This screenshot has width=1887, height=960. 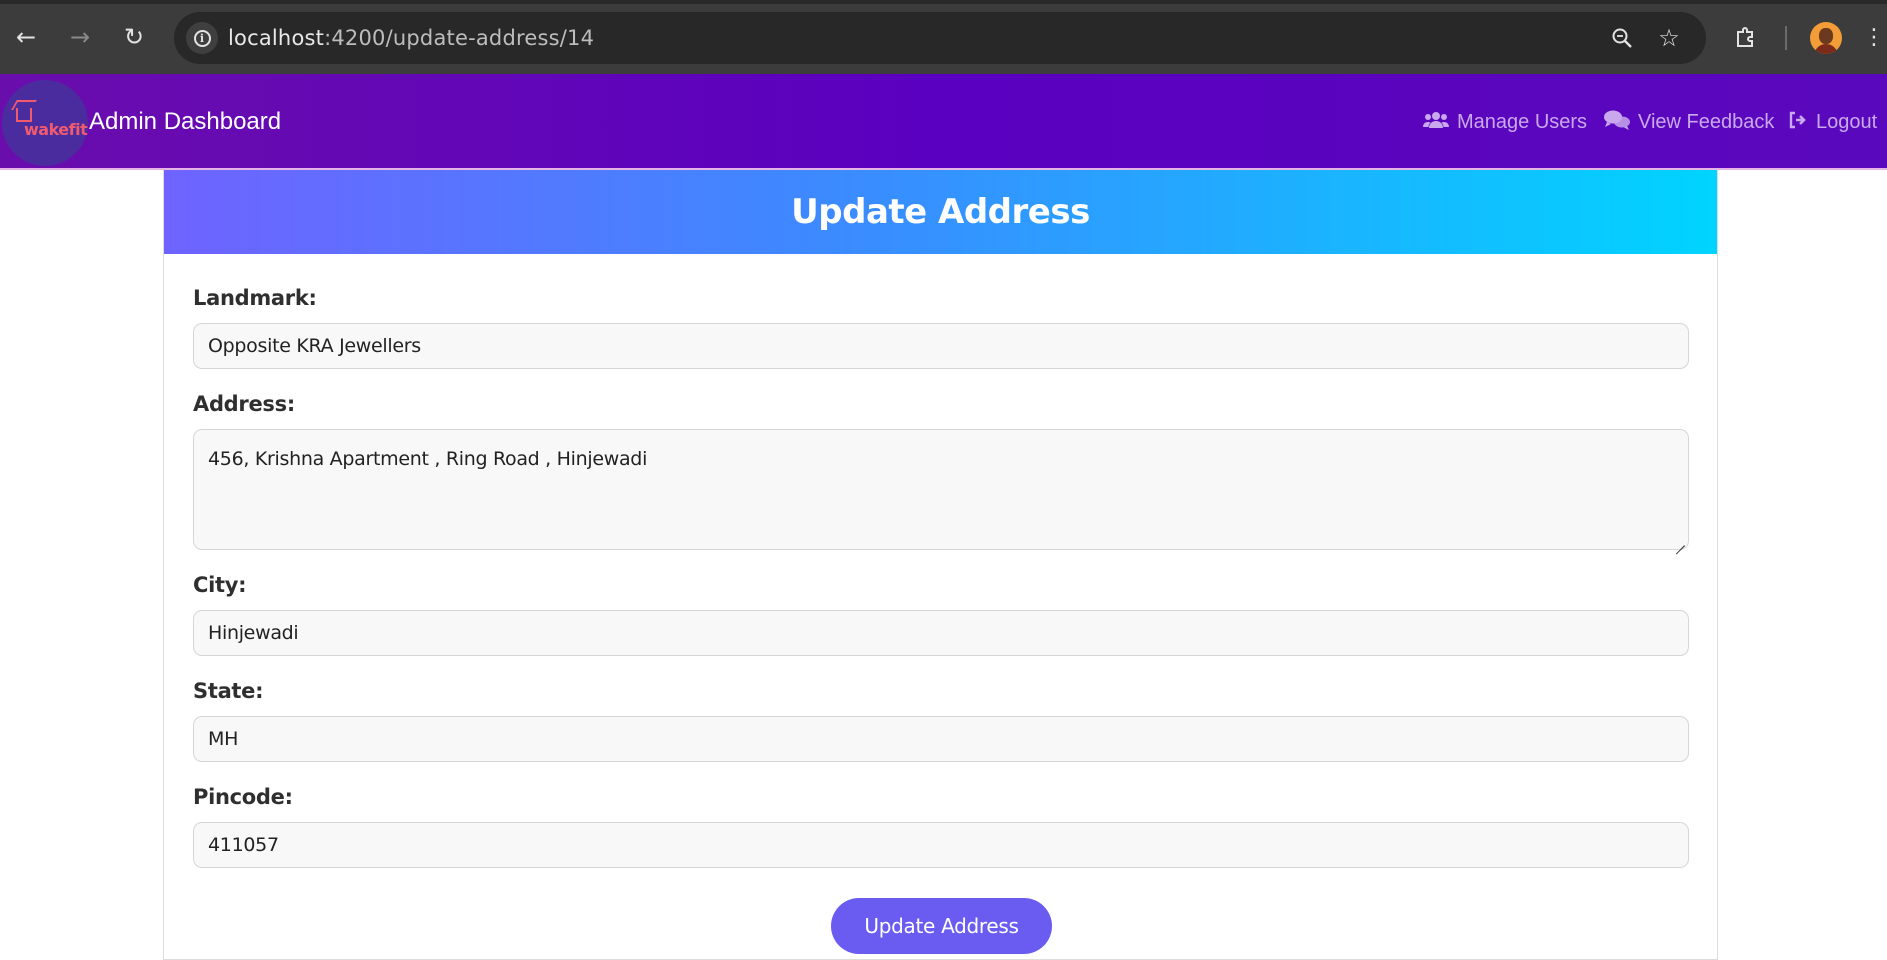 I want to click on card-header: Update Address, so click(x=940, y=212).